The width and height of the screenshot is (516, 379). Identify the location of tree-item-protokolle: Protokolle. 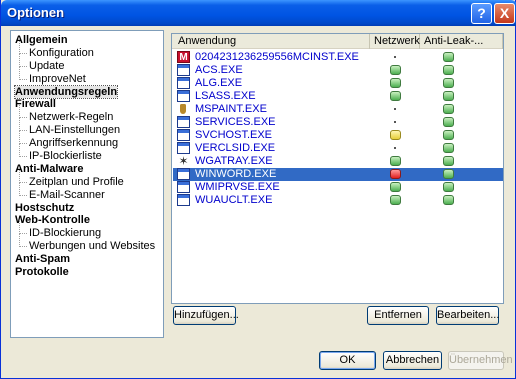
(87, 272).